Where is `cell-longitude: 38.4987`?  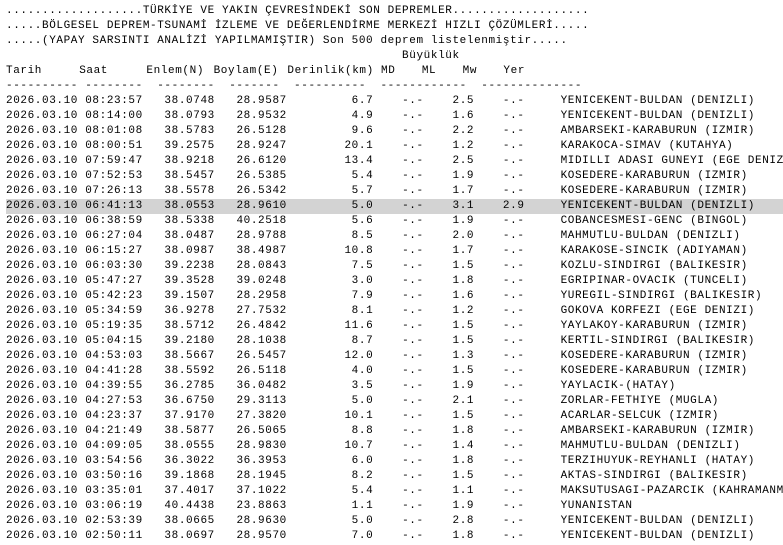
cell-longitude: 38.4987 is located at coordinates (254, 251).